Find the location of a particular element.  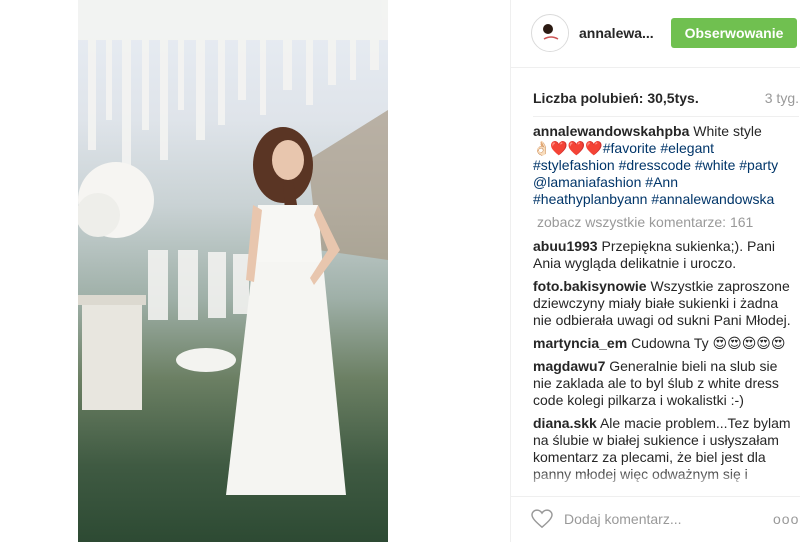

post-footer: Dodaj komentarz... ooo is located at coordinates (655, 519).